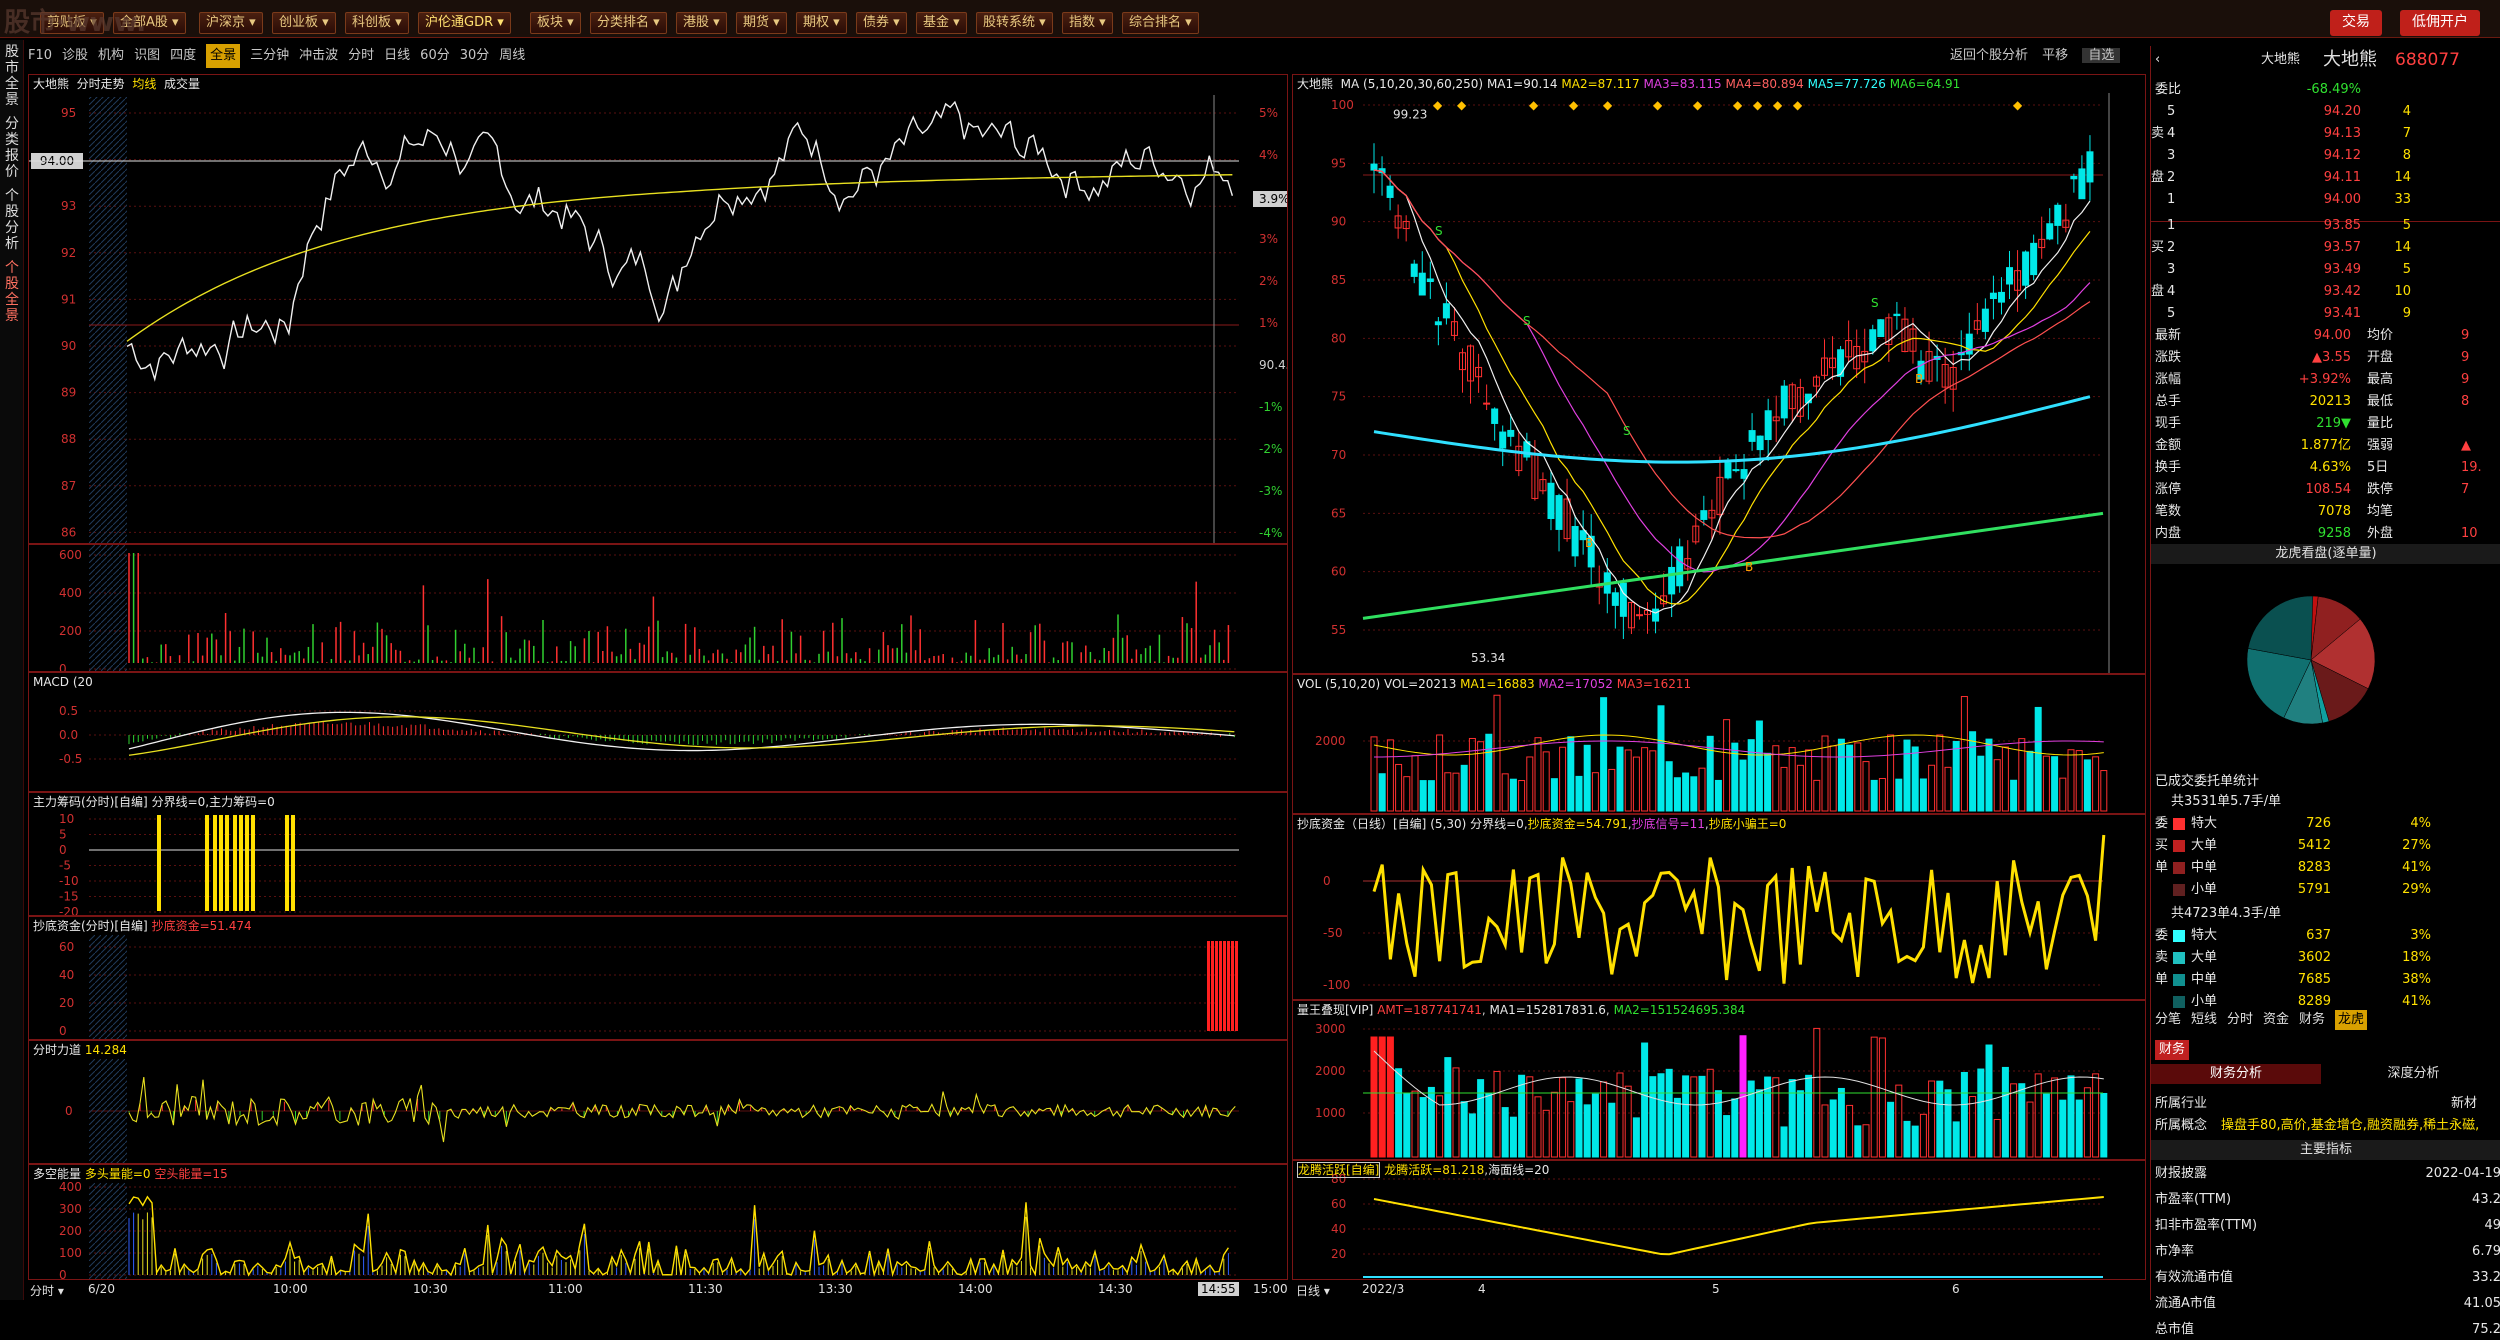 This screenshot has height=1340, width=2500. Describe the element at coordinates (678, 1236) in the screenshot. I see `duokong-line` at that location.